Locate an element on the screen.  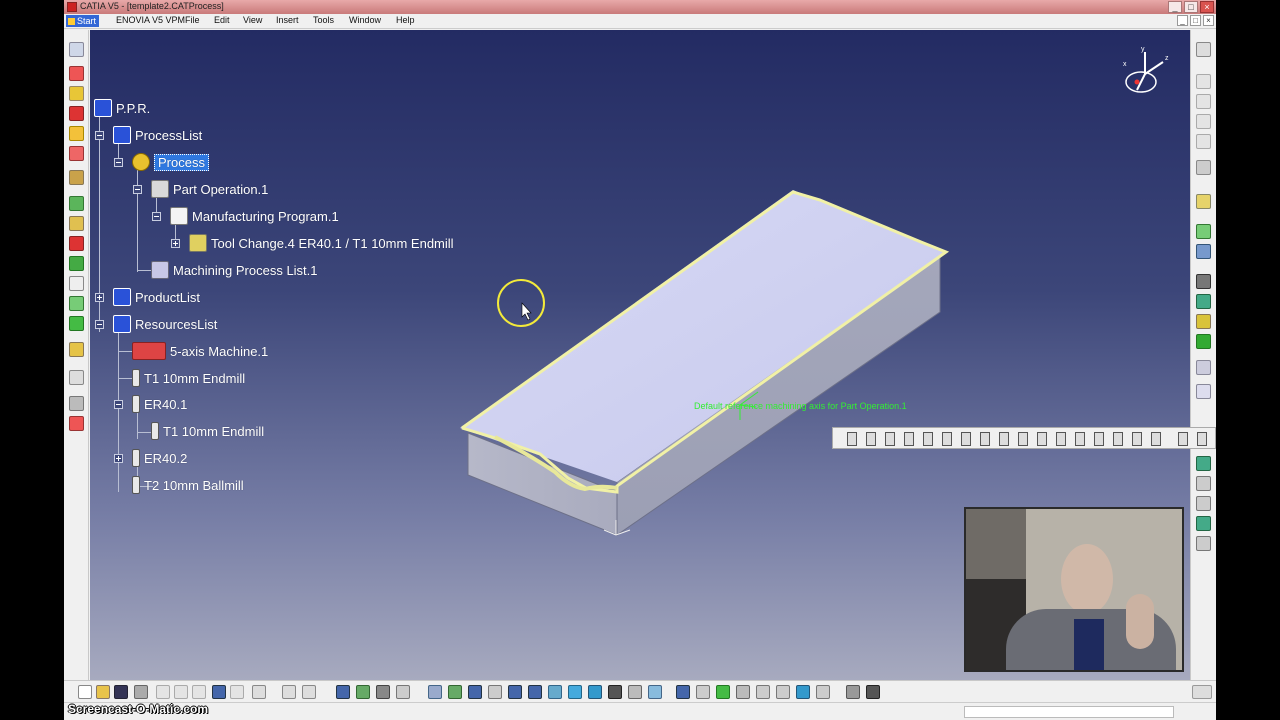
reamer-tool-icon is located at coordinates (1042, 439).